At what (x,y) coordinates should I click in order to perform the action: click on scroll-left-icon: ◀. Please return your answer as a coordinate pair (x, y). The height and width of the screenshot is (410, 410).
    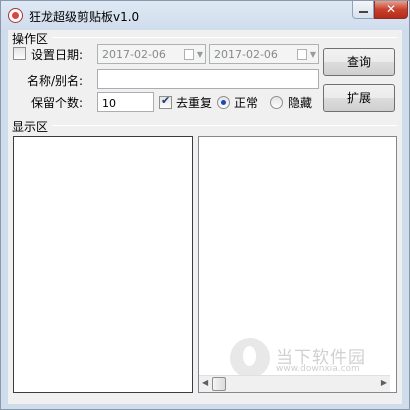
    Looking at the image, I should click on (205, 382).